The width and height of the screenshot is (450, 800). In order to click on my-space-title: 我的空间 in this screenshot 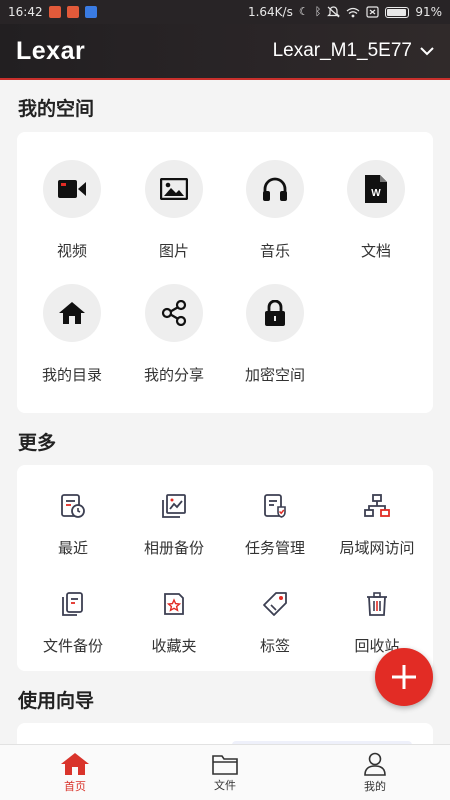, I will do `click(56, 109)`.